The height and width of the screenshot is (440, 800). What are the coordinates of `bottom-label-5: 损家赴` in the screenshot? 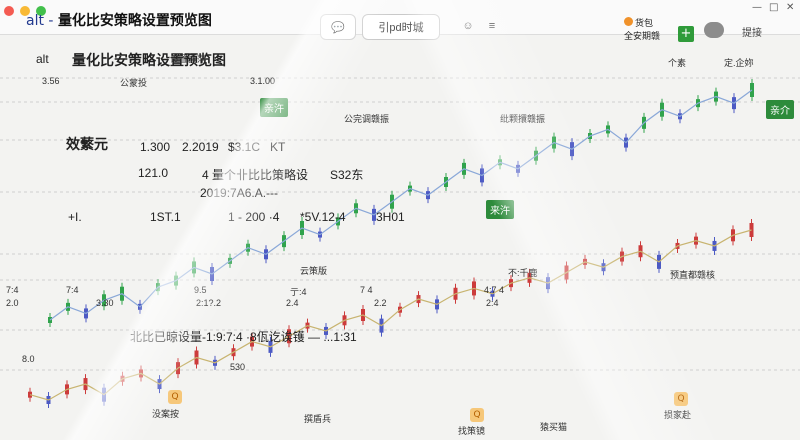 It's located at (678, 415).